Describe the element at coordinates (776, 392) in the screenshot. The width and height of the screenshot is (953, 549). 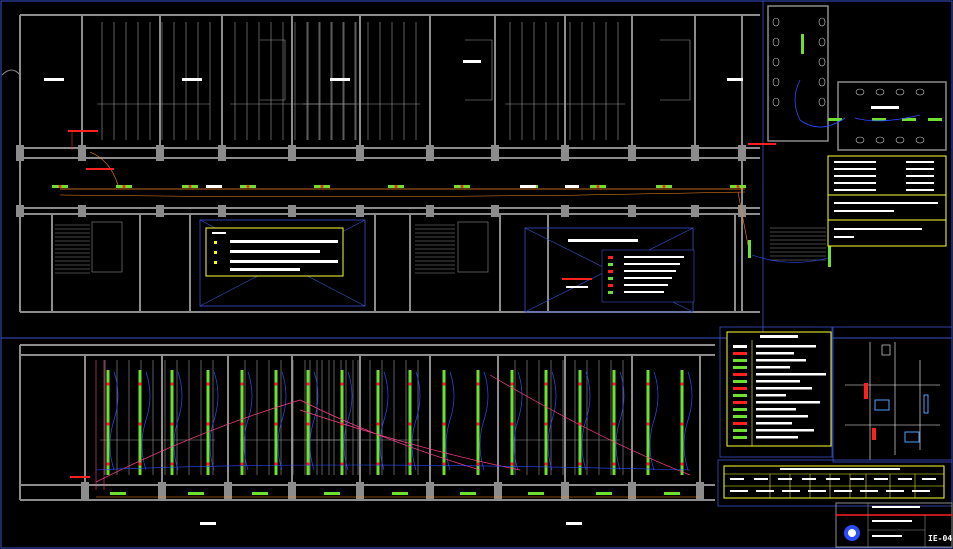
I see `legend-table` at that location.